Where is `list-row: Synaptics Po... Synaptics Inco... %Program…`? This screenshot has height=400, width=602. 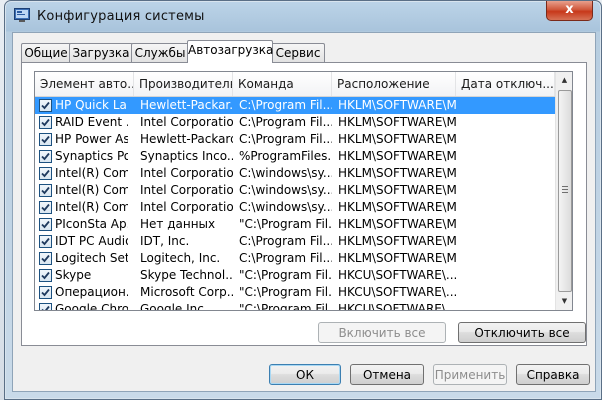
list-row: Synaptics Po... Synaptics Inco... %Program… is located at coordinates (295, 156).